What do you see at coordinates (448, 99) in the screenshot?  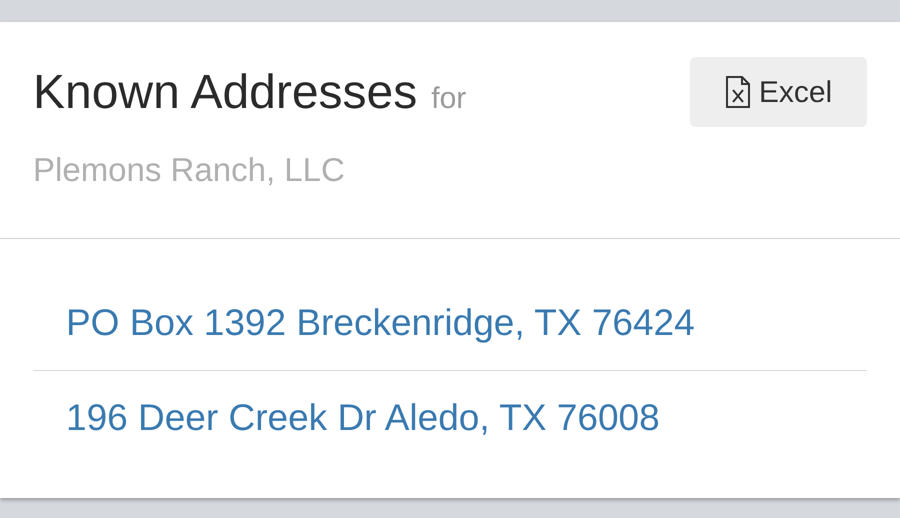 I see `title-suffix: for` at bounding box center [448, 99].